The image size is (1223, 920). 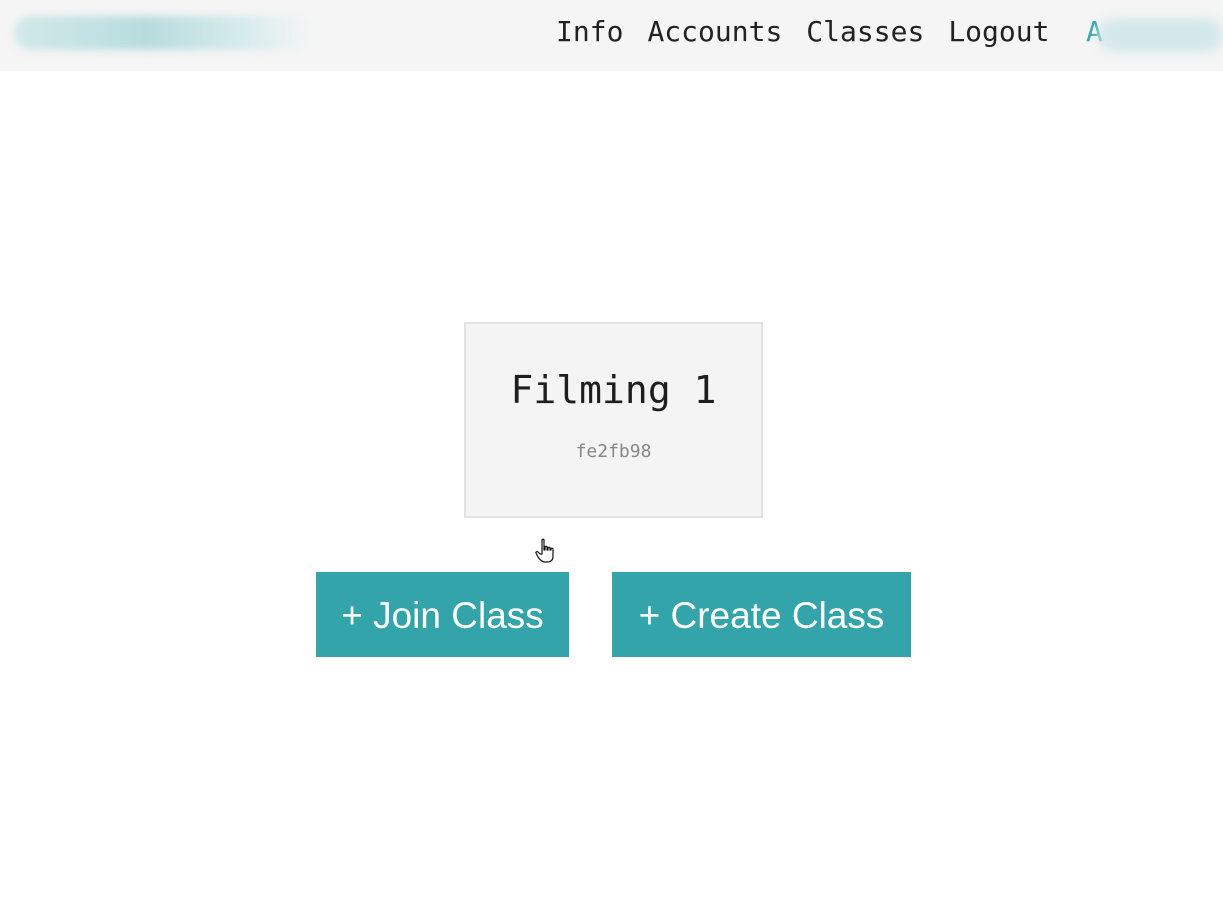 I want to click on nav-links: Info Accounts Classes Logout, so click(x=802, y=32).